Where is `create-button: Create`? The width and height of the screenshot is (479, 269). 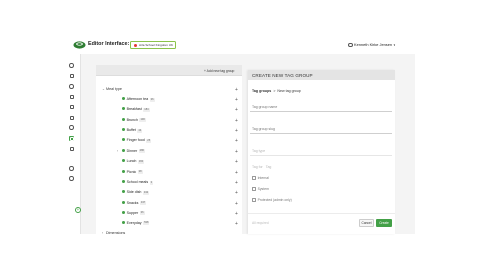
create-button: Create is located at coordinates (384, 223).